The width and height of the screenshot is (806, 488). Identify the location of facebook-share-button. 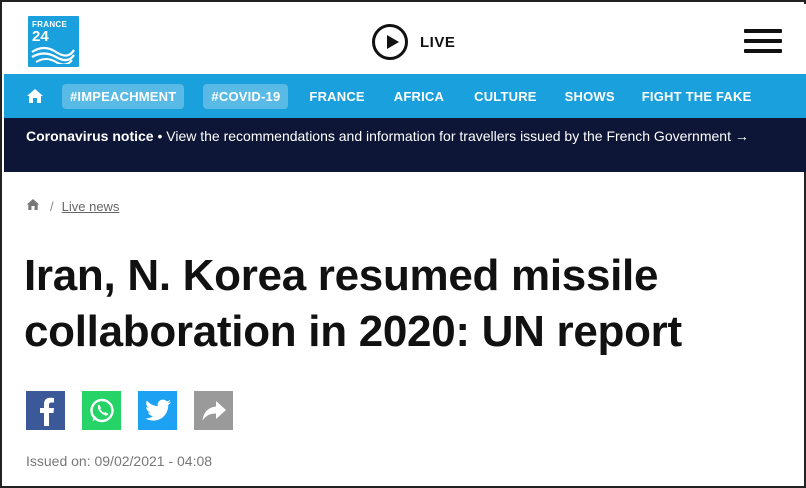
(45, 410).